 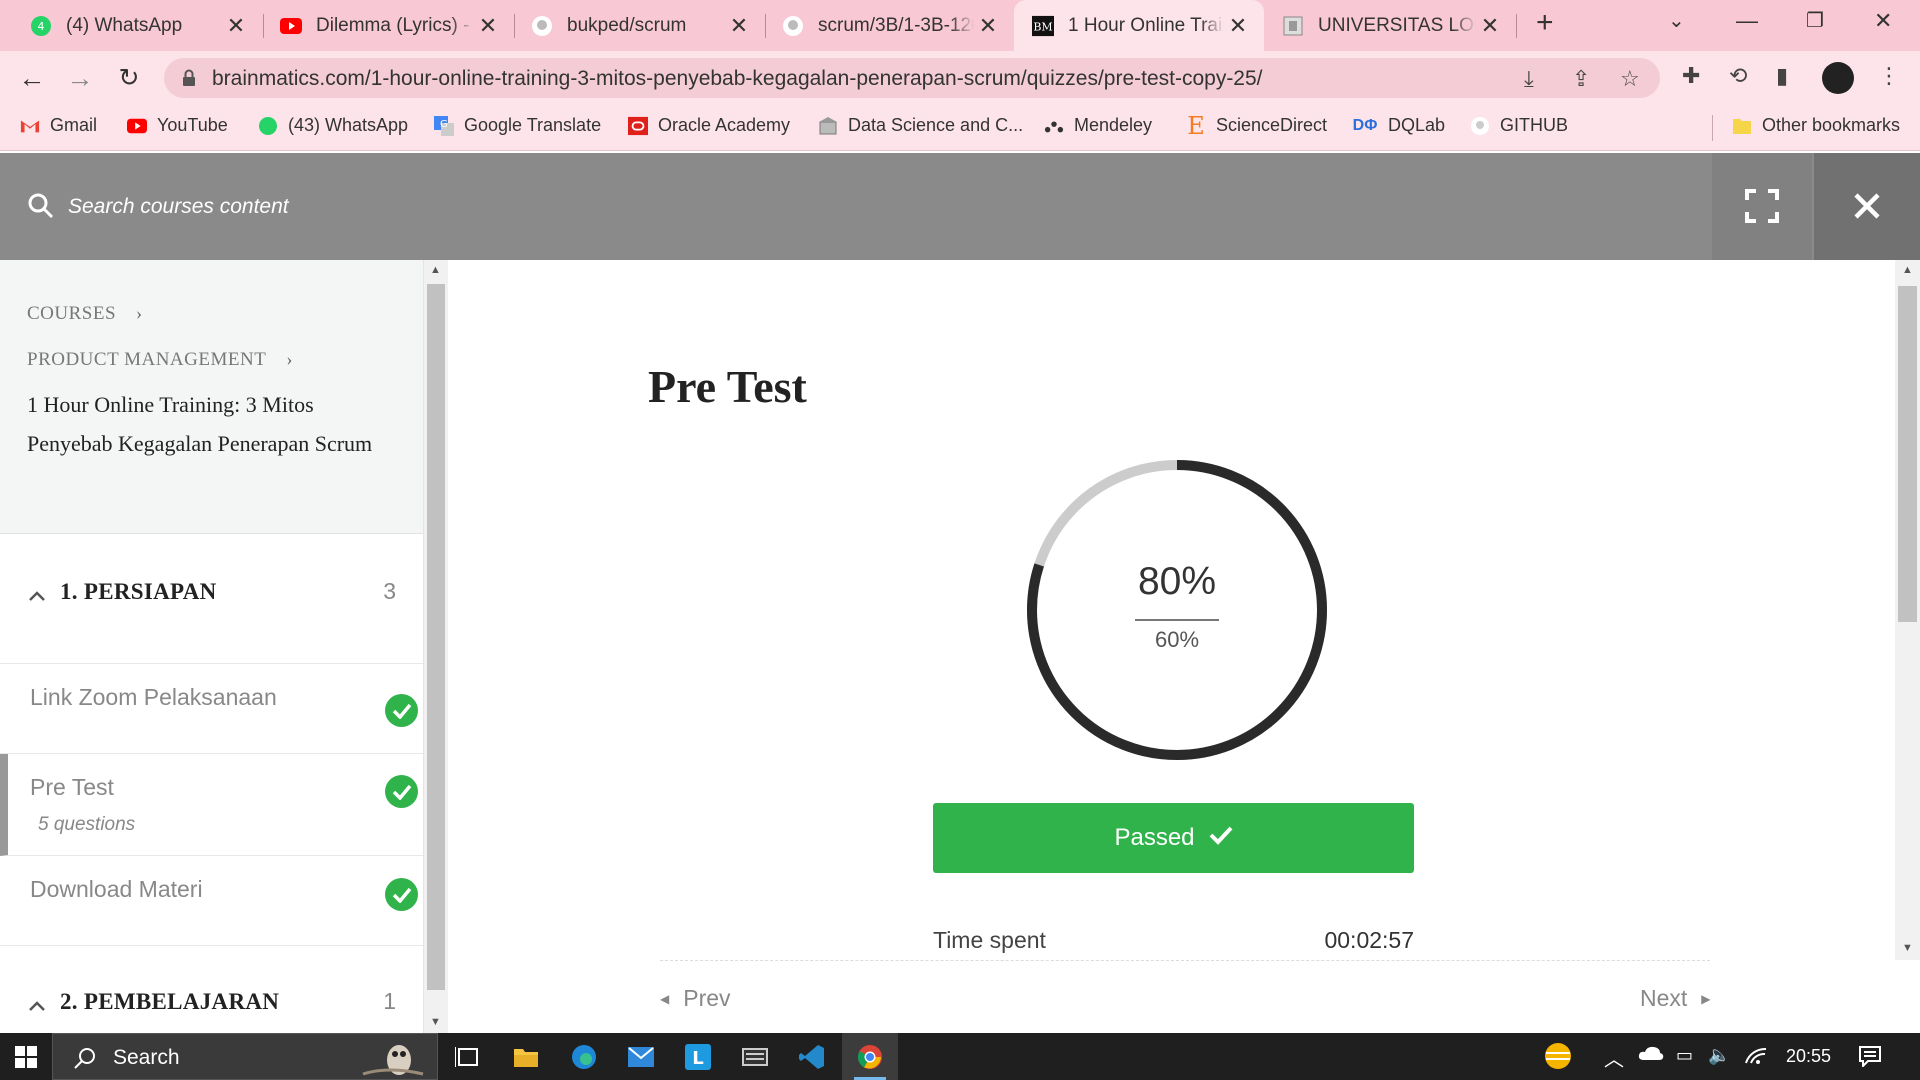 I want to click on taskbar-search-box: Search, so click(x=245, y=1056).